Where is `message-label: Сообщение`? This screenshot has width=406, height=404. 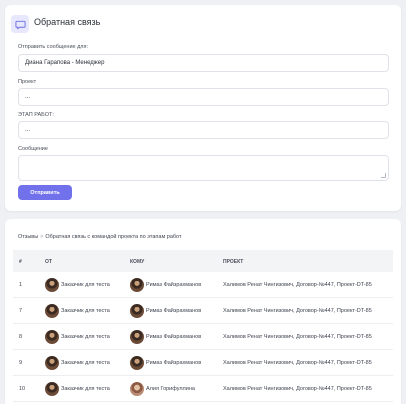 message-label: Сообщение is located at coordinates (33, 149).